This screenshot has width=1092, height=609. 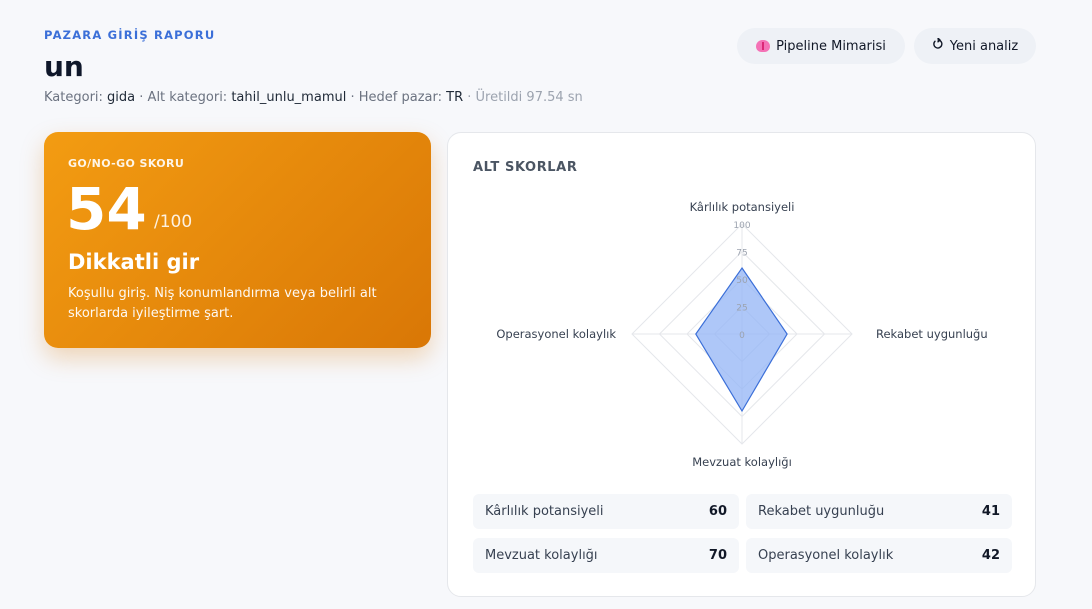 What do you see at coordinates (990, 555) in the screenshot?
I see `subscore-value: 42` at bounding box center [990, 555].